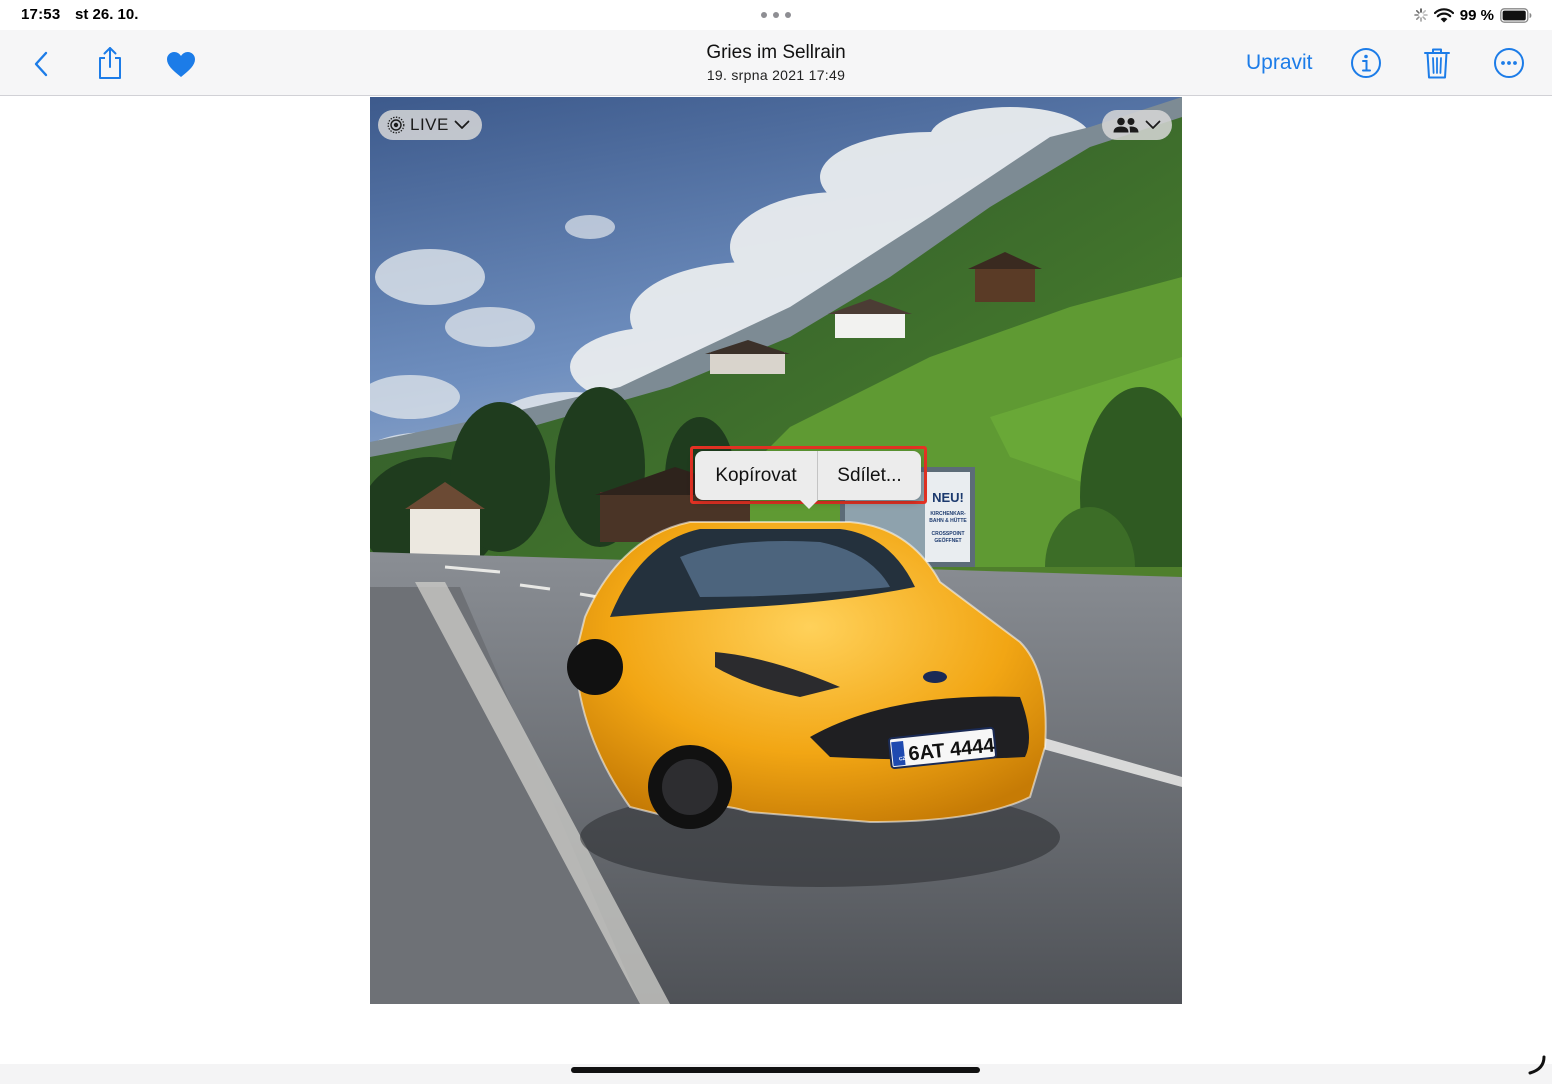  Describe the element at coordinates (1126, 125) in the screenshot. I see `people-icon` at that location.